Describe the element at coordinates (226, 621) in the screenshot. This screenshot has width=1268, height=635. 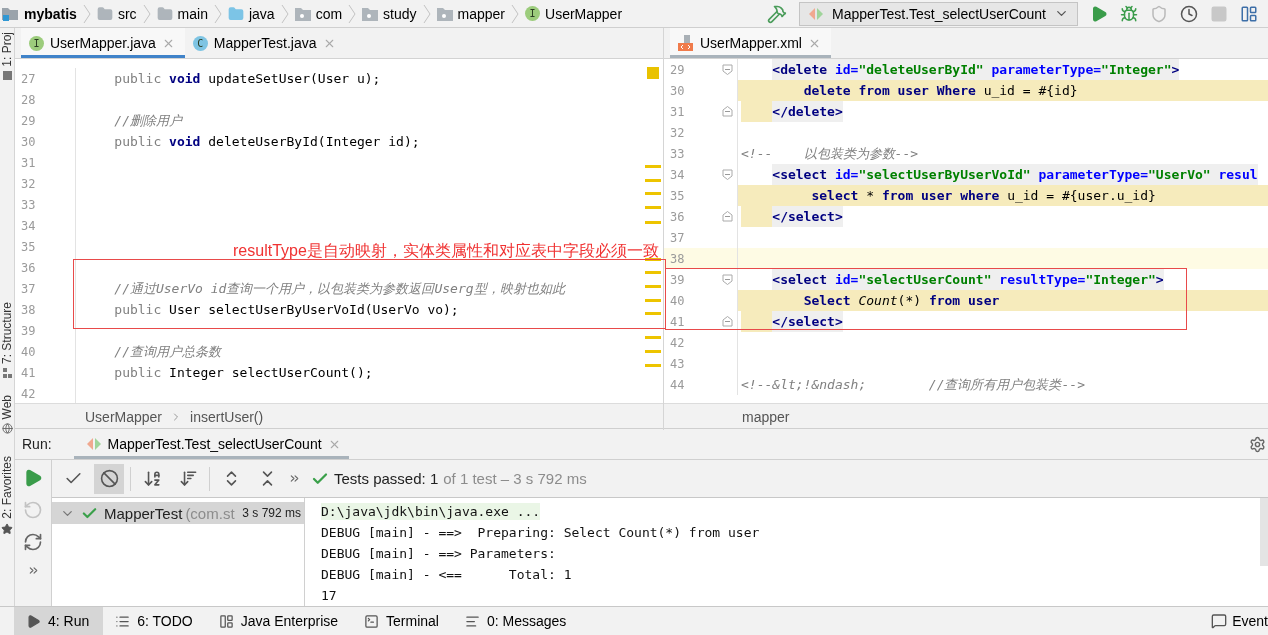
I see `enterprise-icon` at that location.